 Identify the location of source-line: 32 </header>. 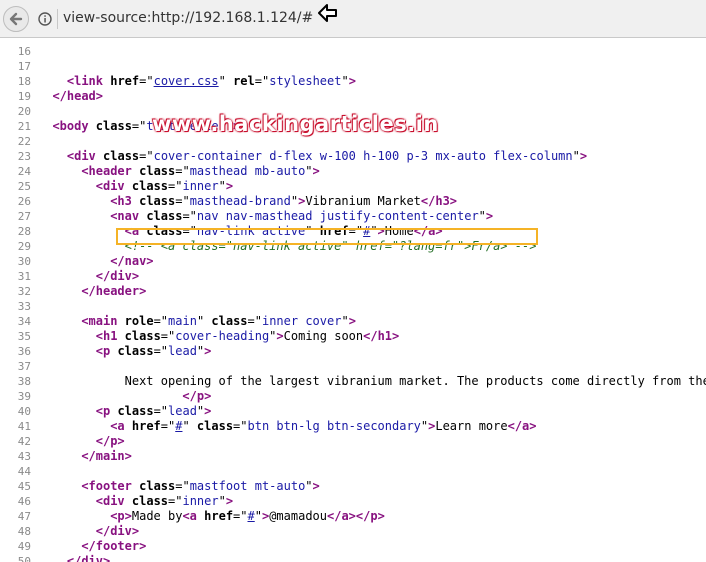
(353, 291).